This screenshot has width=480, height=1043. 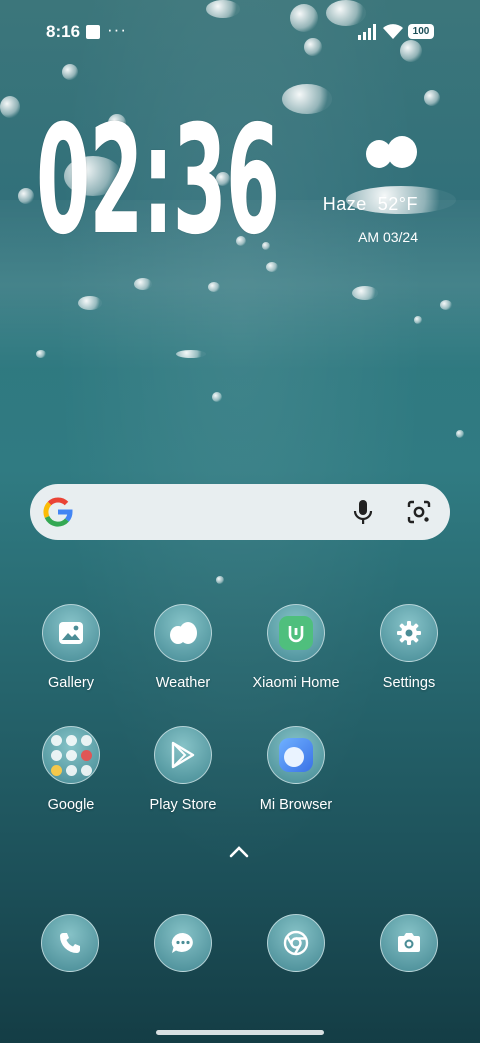 What do you see at coordinates (239, 851) in the screenshot?
I see `chevron-up-icon` at bounding box center [239, 851].